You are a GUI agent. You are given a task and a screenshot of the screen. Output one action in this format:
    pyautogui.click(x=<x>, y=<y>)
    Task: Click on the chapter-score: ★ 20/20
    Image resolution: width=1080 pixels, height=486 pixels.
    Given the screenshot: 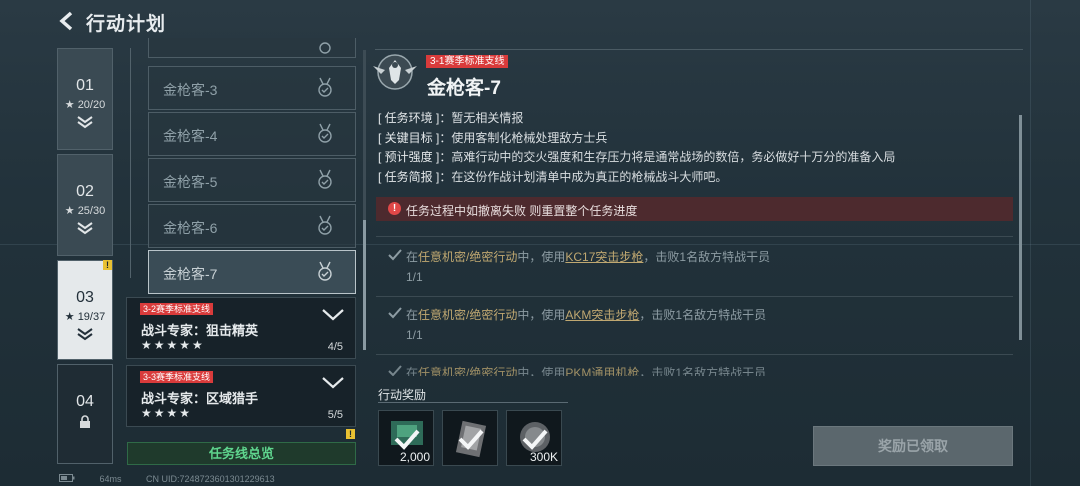 What is the action you would take?
    pyautogui.click(x=85, y=105)
    